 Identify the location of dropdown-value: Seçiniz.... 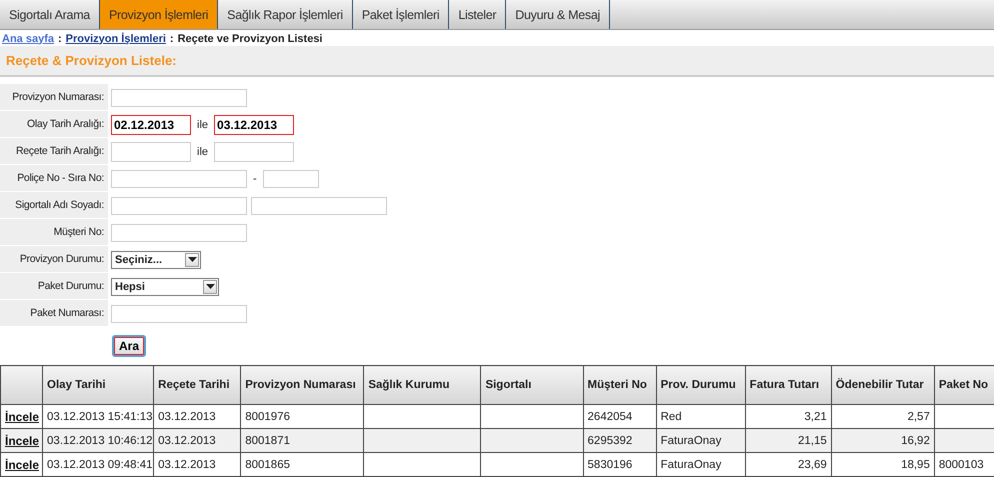
(138, 260).